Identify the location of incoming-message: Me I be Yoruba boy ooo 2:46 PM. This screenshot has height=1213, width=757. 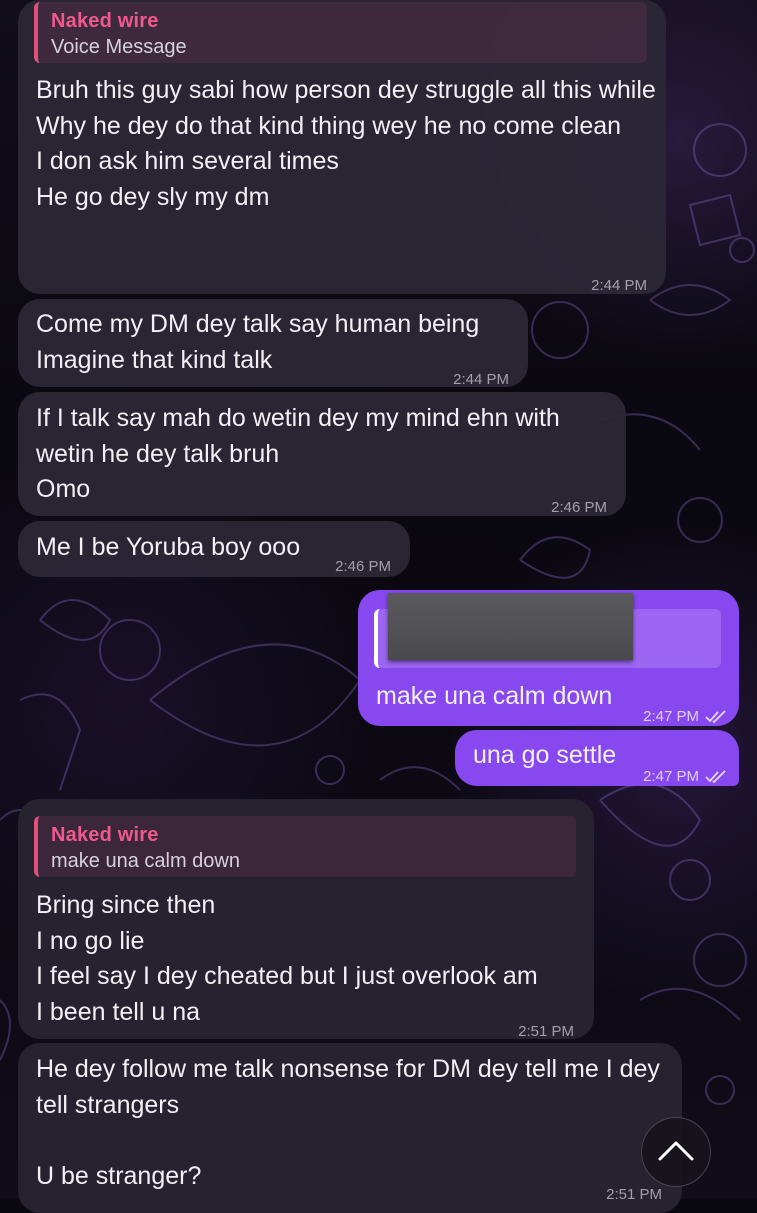
(214, 549).